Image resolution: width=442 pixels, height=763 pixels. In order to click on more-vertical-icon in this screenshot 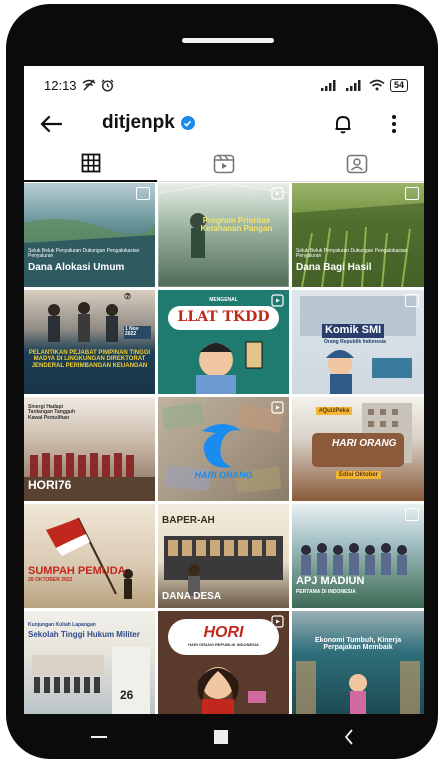, I will do `click(394, 124)`.